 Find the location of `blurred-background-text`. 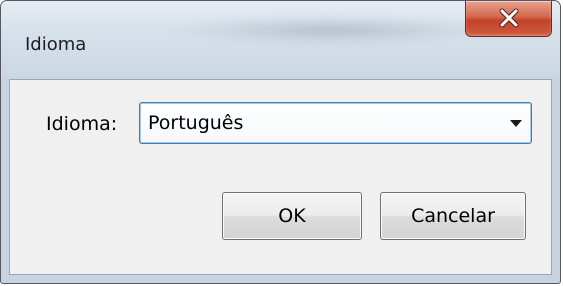

blurred-background-text is located at coordinates (331, 30).